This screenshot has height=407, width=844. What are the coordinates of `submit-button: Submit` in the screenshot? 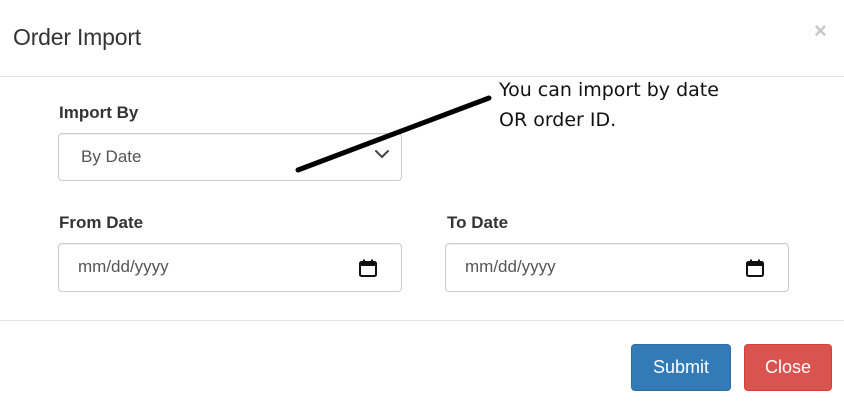 It's located at (681, 367).